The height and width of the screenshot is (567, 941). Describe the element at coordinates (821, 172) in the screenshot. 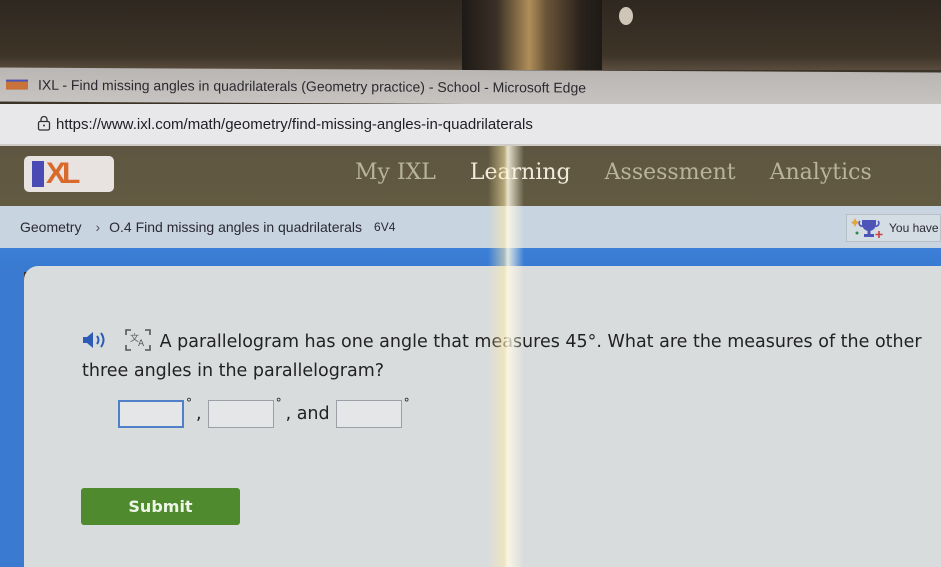

I see `nav-analytics: Analytics` at that location.